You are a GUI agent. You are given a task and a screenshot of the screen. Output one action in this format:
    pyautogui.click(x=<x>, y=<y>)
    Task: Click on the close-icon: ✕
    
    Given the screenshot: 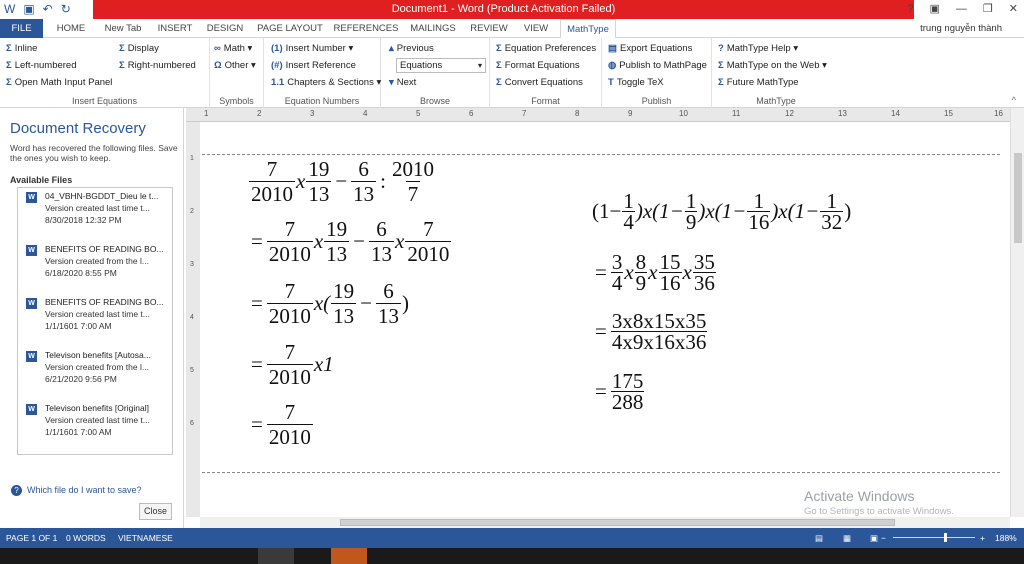 What is the action you would take?
    pyautogui.click(x=1013, y=9)
    